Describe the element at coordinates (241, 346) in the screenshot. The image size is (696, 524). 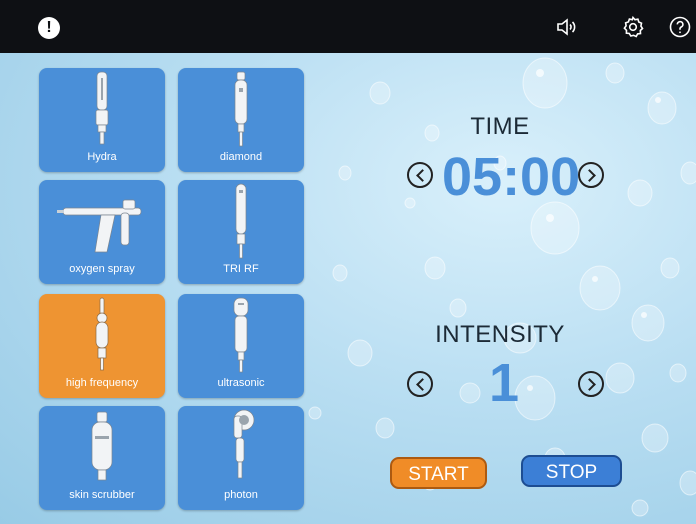
I see `handpiece-tile-ultrasonic: ultrasonic` at that location.